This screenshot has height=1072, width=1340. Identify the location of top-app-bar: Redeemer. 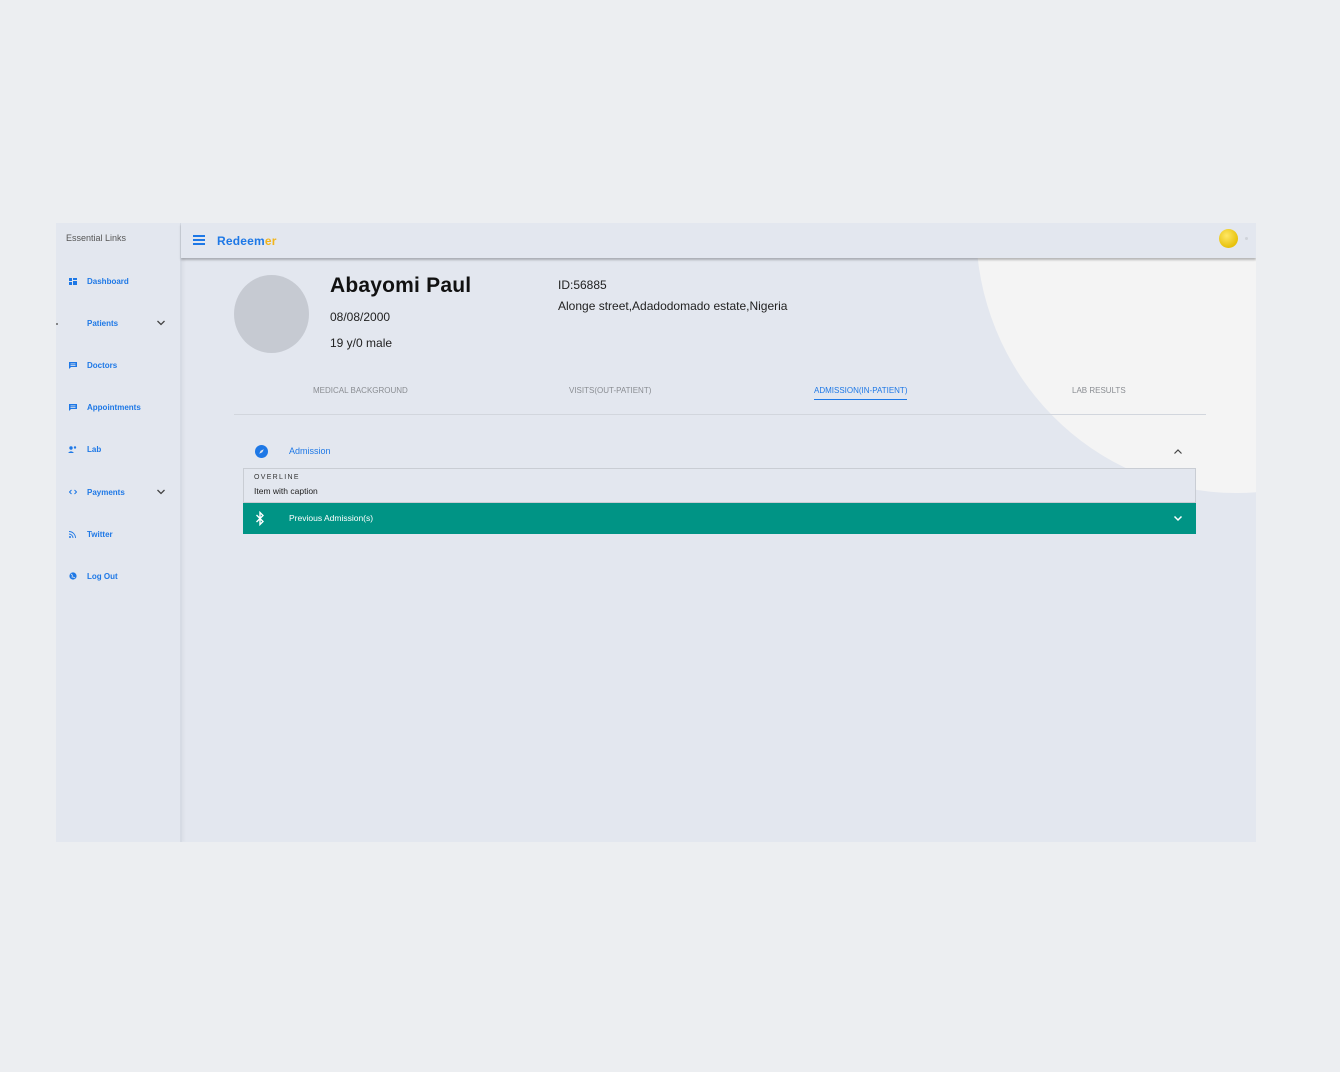
(718, 240).